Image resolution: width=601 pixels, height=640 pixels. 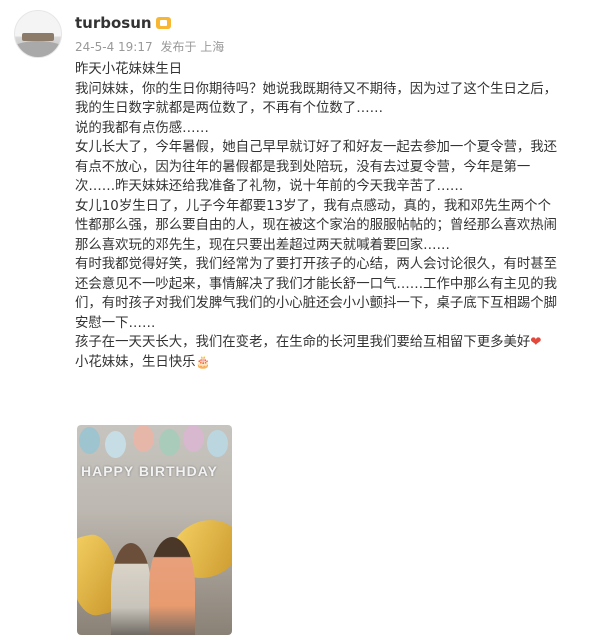 I want to click on p6-text: 孩子在一天天长大，我们在变老，在生命的长河里我们要给互相留下更多美好, so click(x=303, y=342).